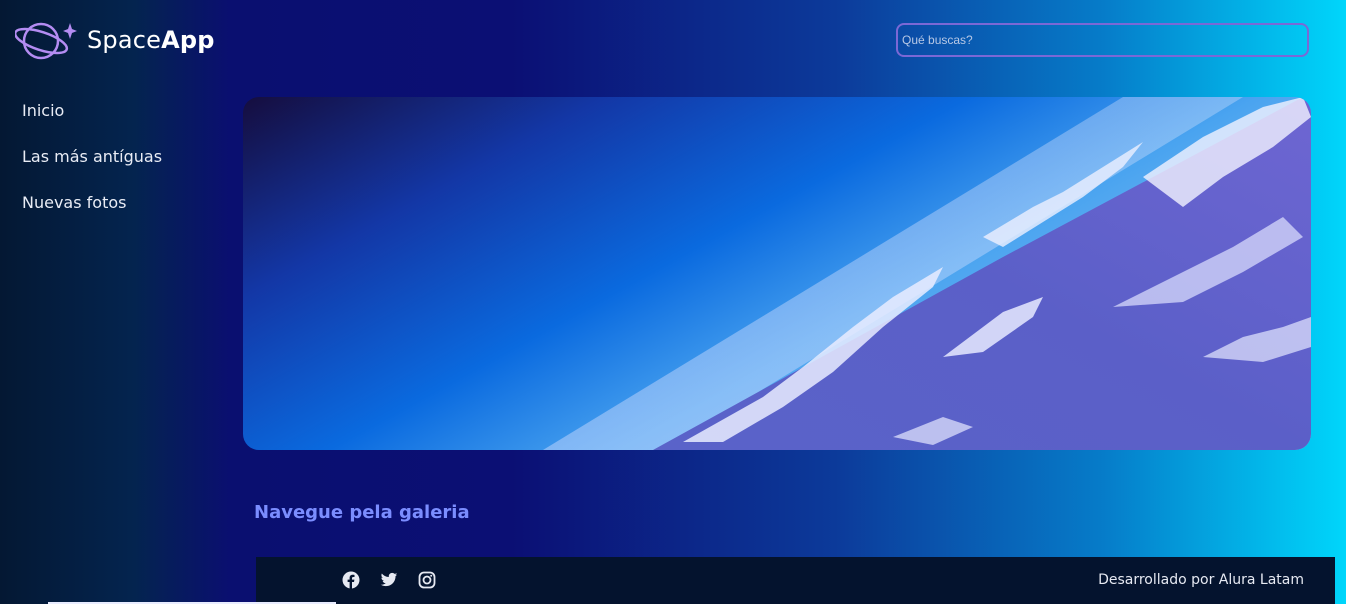 This screenshot has width=1346, height=604. Describe the element at coordinates (1102, 40) in the screenshot. I see `search-input` at that location.